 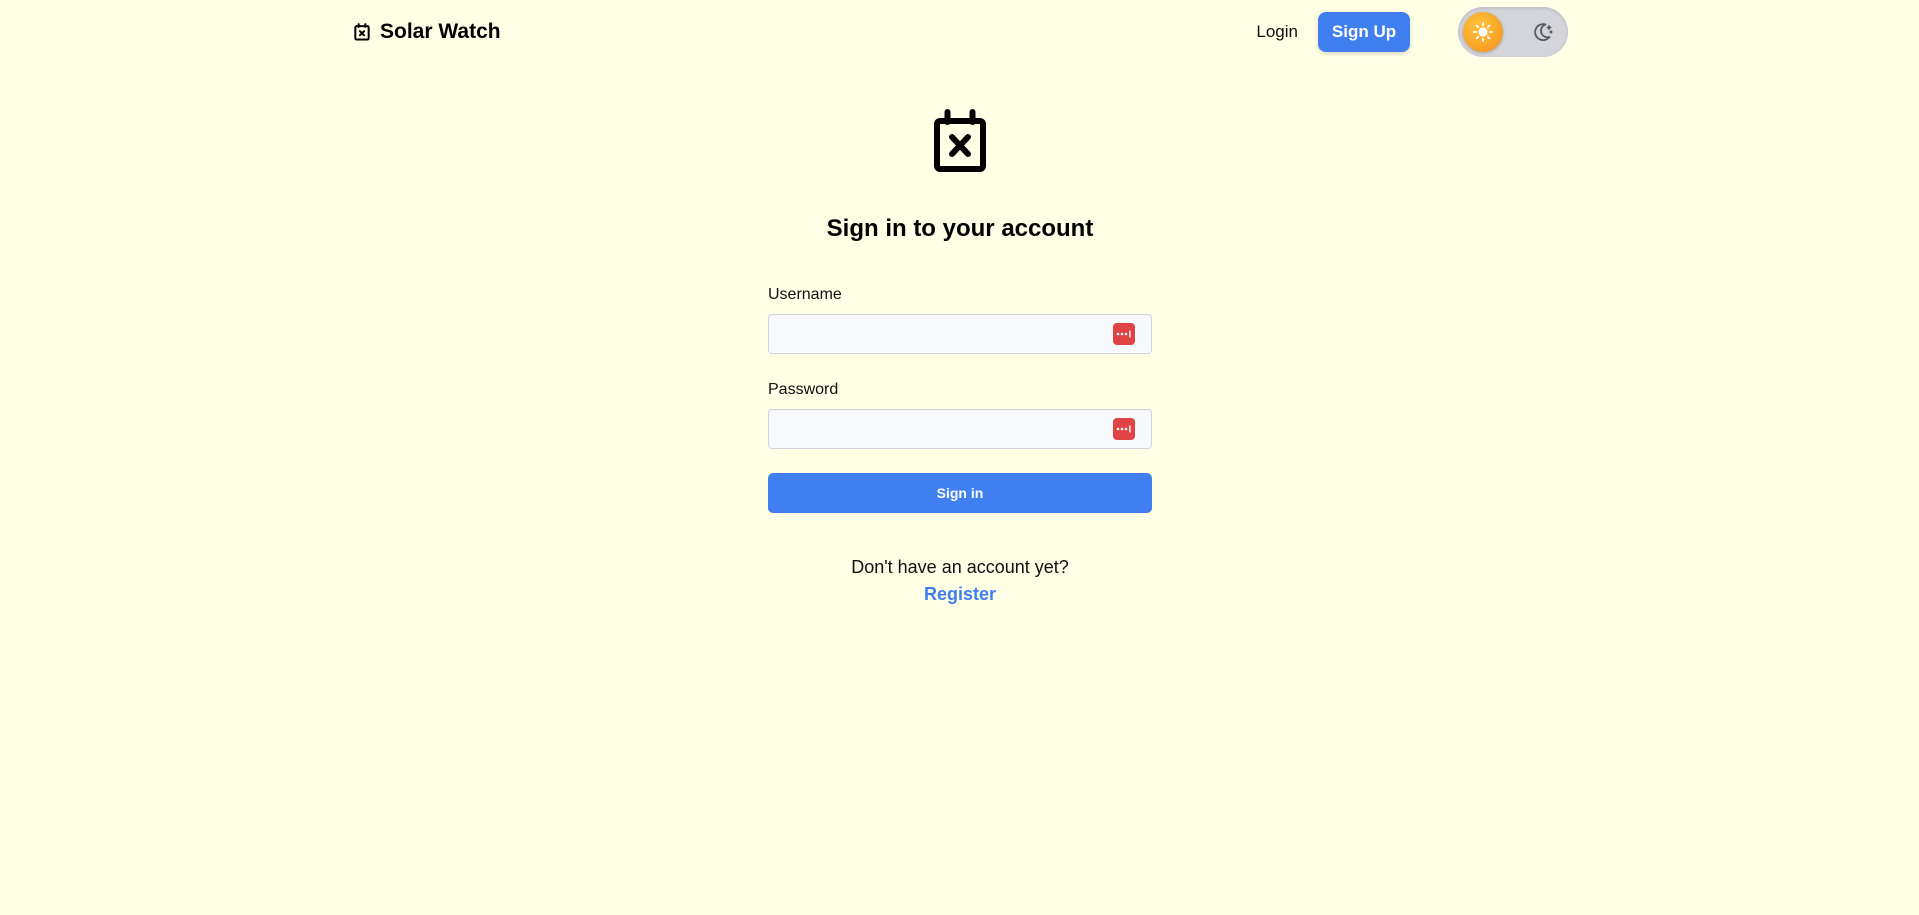 What do you see at coordinates (960, 567) in the screenshot?
I see `register-prompt-text: Don't have an account yet?` at bounding box center [960, 567].